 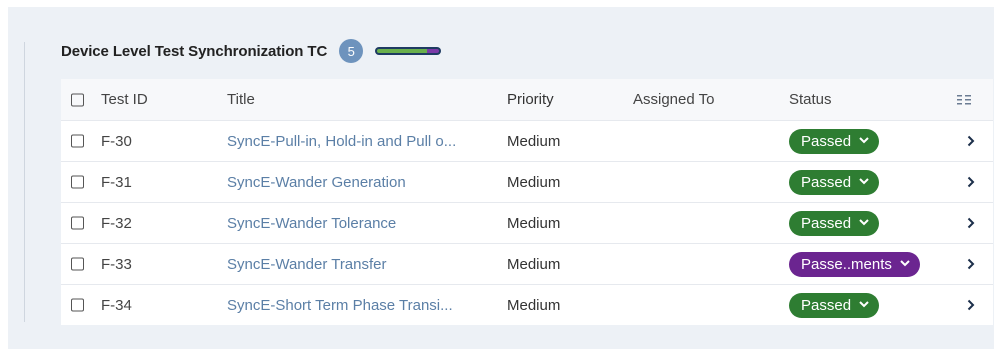 What do you see at coordinates (362, 99) in the screenshot?
I see `column-header-title: Title` at bounding box center [362, 99].